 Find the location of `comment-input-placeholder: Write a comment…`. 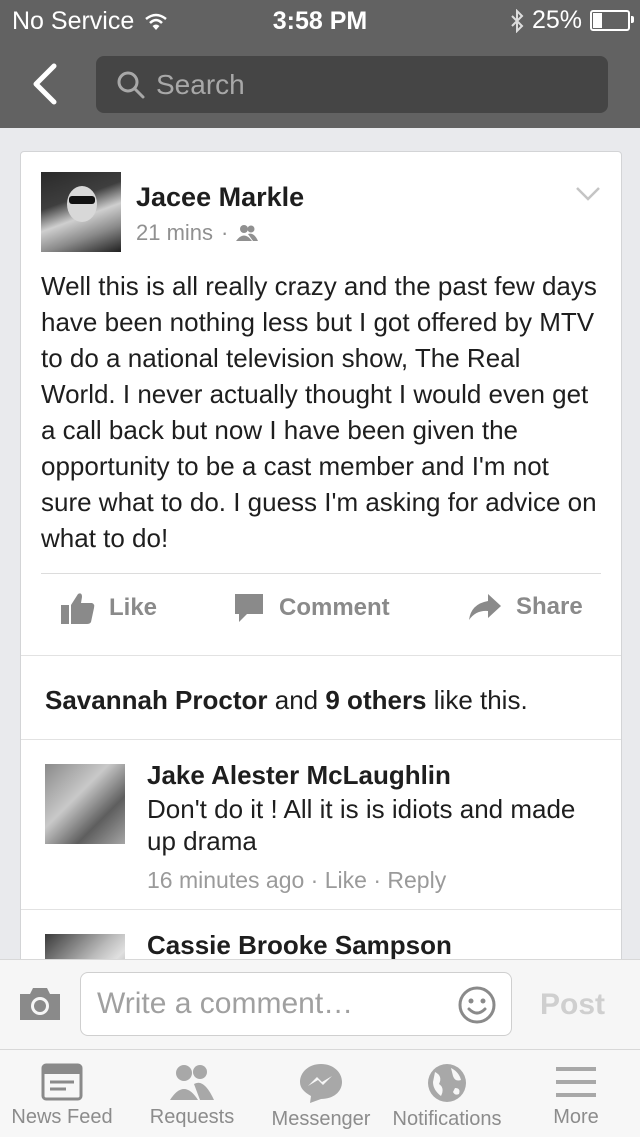

comment-input-placeholder: Write a comment… is located at coordinates (225, 1003).